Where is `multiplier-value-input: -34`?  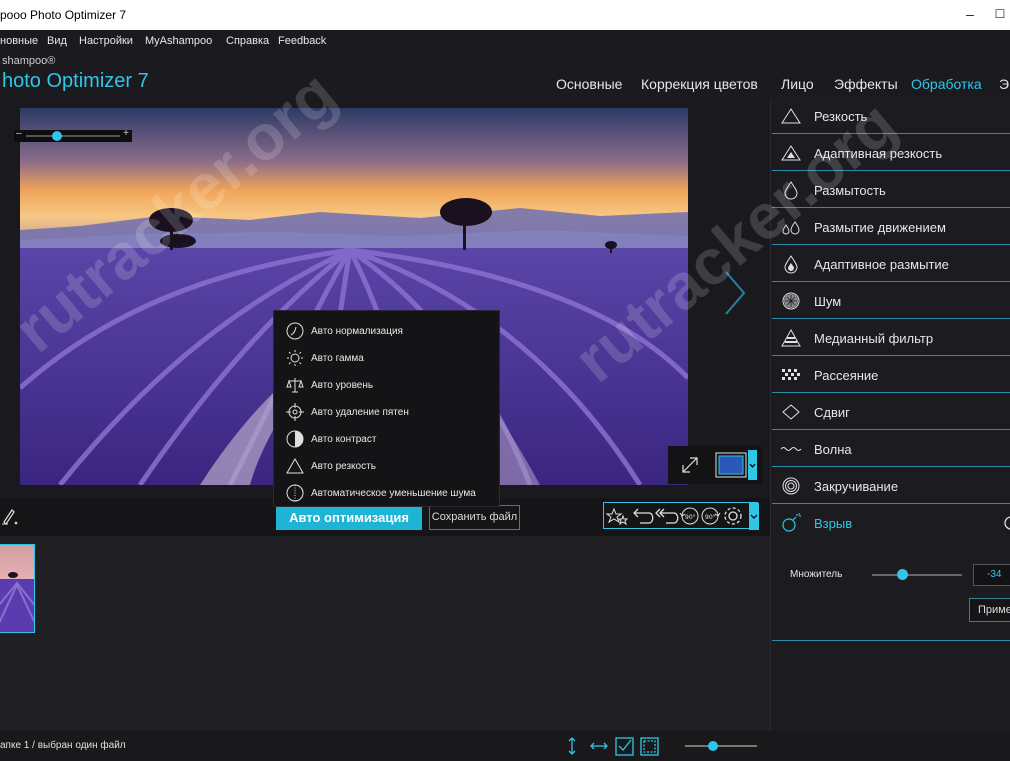
multiplier-value-input: -34 is located at coordinates (991, 575).